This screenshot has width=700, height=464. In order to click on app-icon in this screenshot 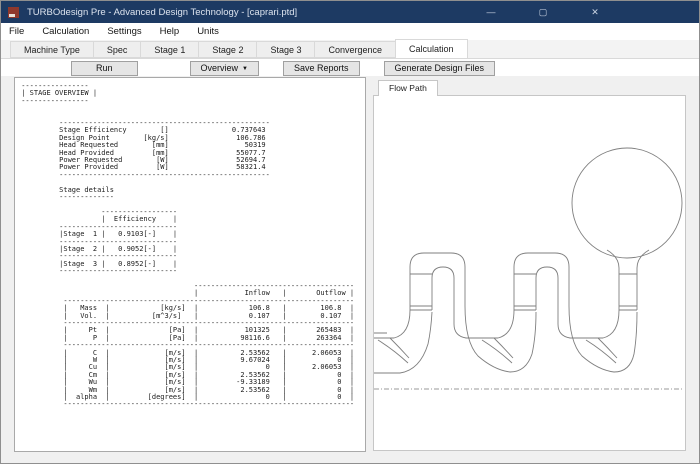, I will do `click(13, 12)`.